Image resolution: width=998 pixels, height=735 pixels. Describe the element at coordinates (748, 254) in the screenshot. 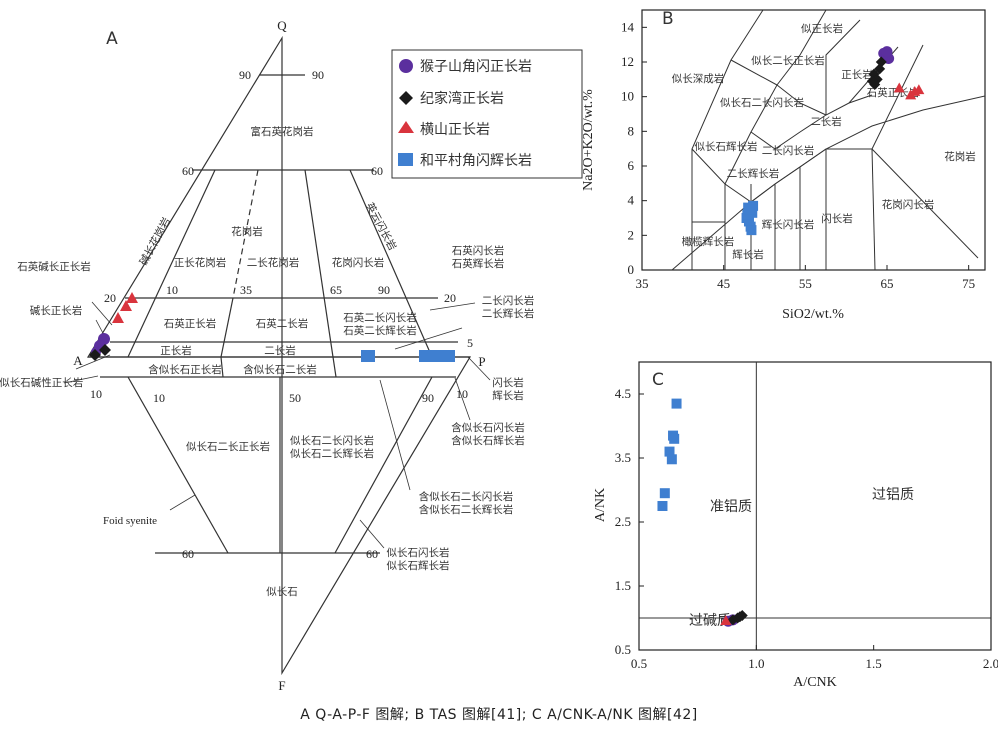

I see `tas-field-gabbro: 辉长岩` at that location.